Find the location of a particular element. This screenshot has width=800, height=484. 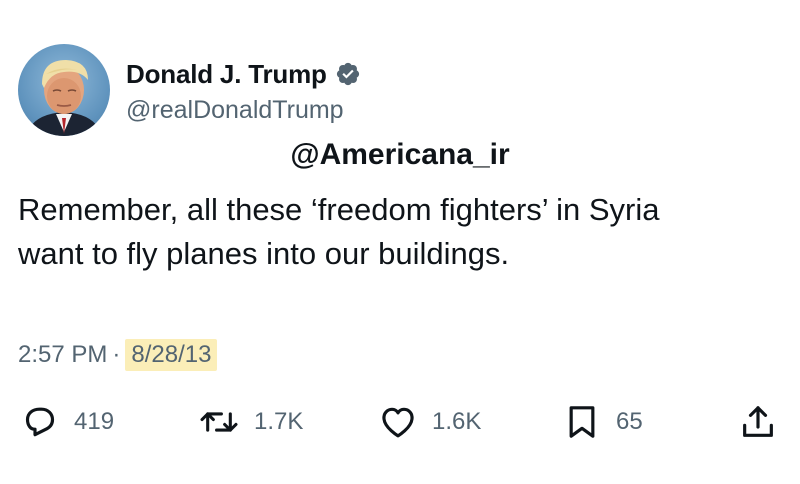

share-button is located at coordinates (758, 422).